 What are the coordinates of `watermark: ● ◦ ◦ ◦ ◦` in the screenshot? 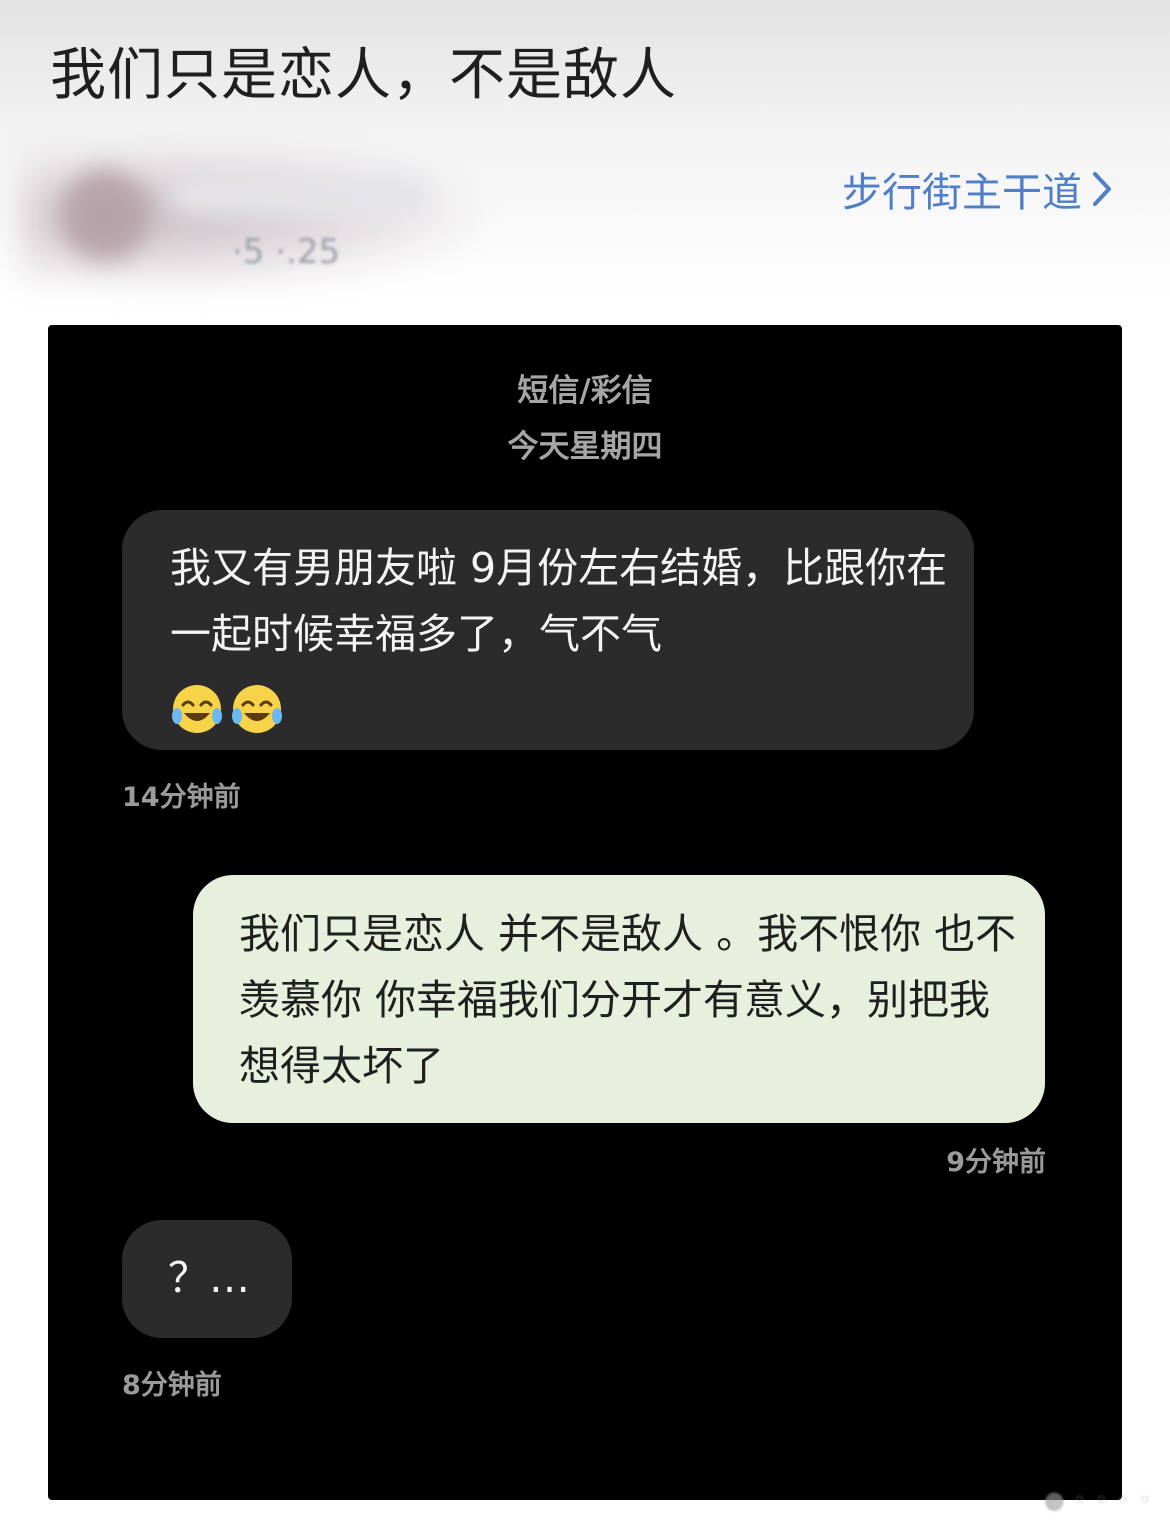 It's located at (1097, 1500).